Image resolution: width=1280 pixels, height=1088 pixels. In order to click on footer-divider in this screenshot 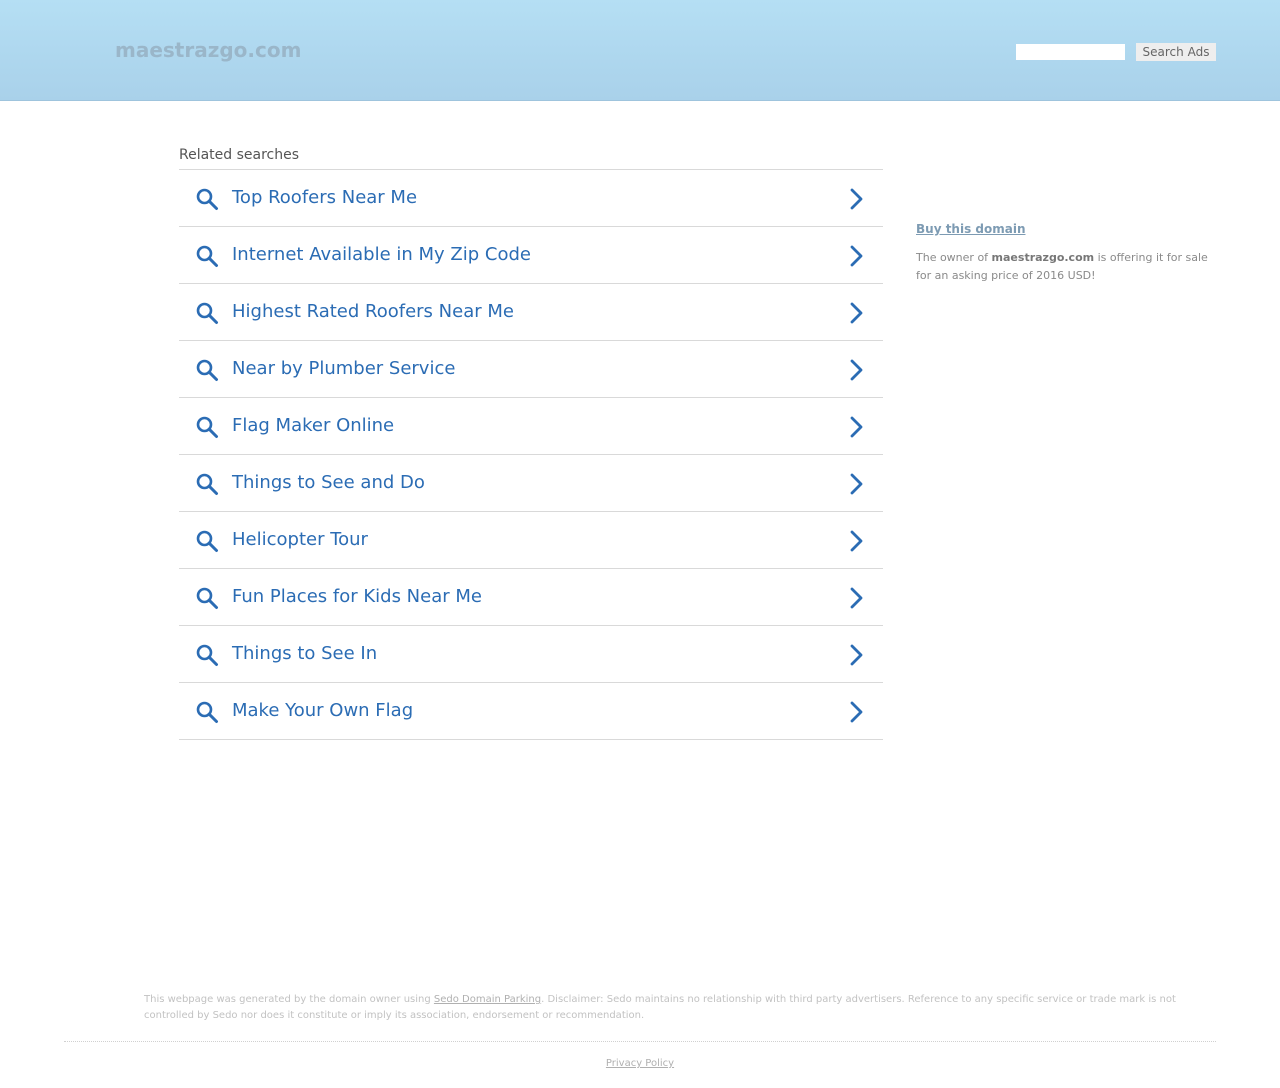, I will do `click(640, 1041)`.